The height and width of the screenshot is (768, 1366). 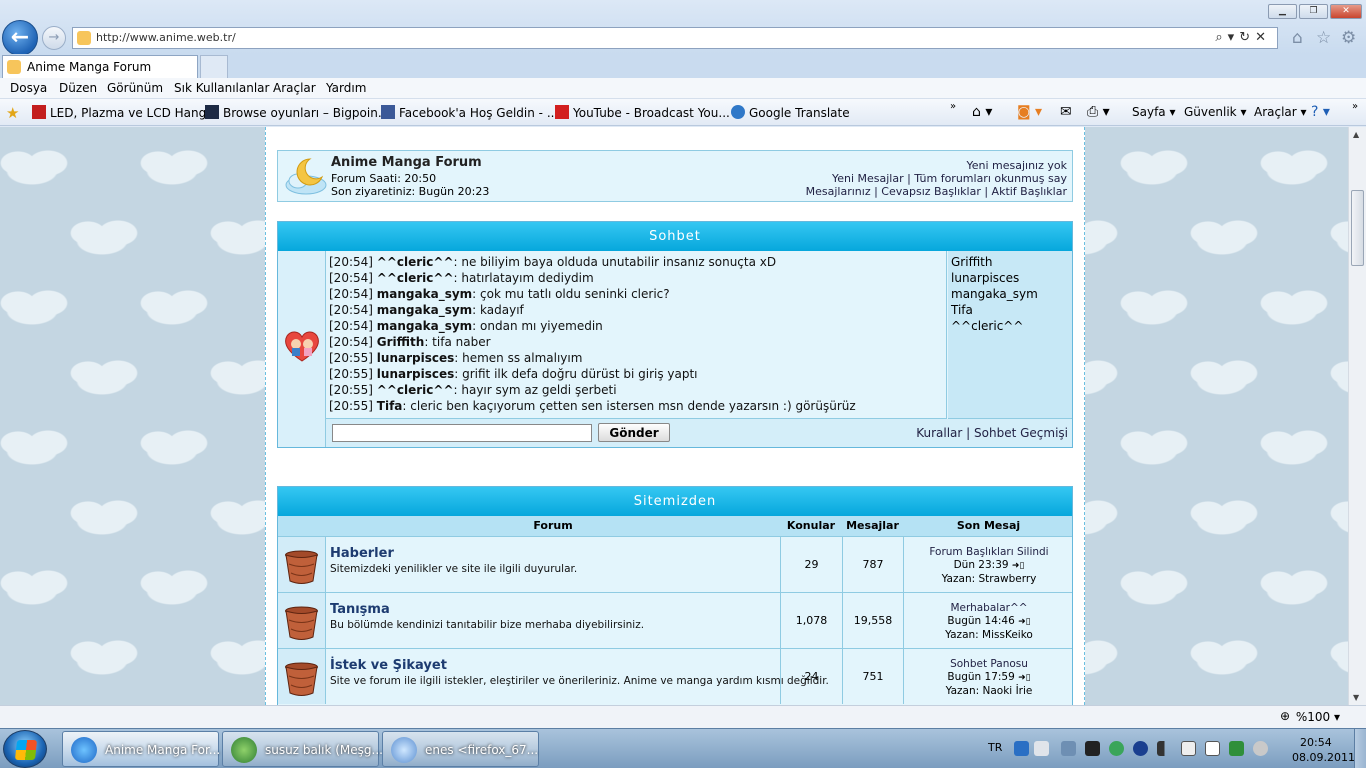 I want to click on no-new-messages-link: Yeni mesajınız yok, so click(x=936, y=165).